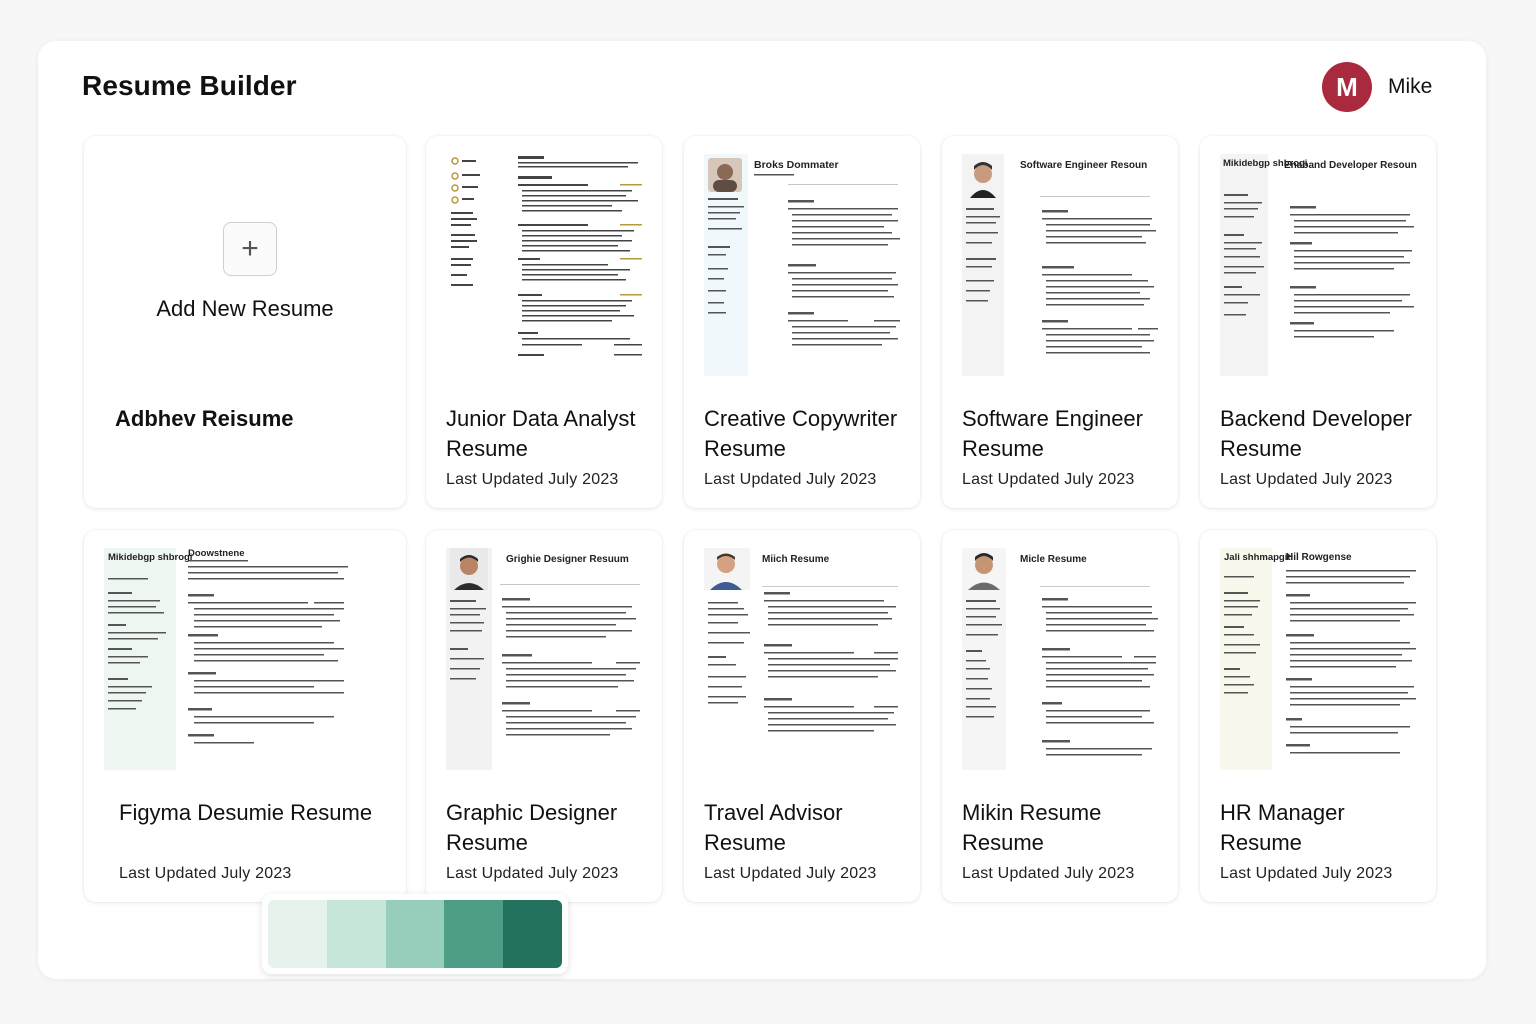 The image size is (1536, 1024). I want to click on resume-card-title: Junior Data Analyst Resume, so click(541, 433).